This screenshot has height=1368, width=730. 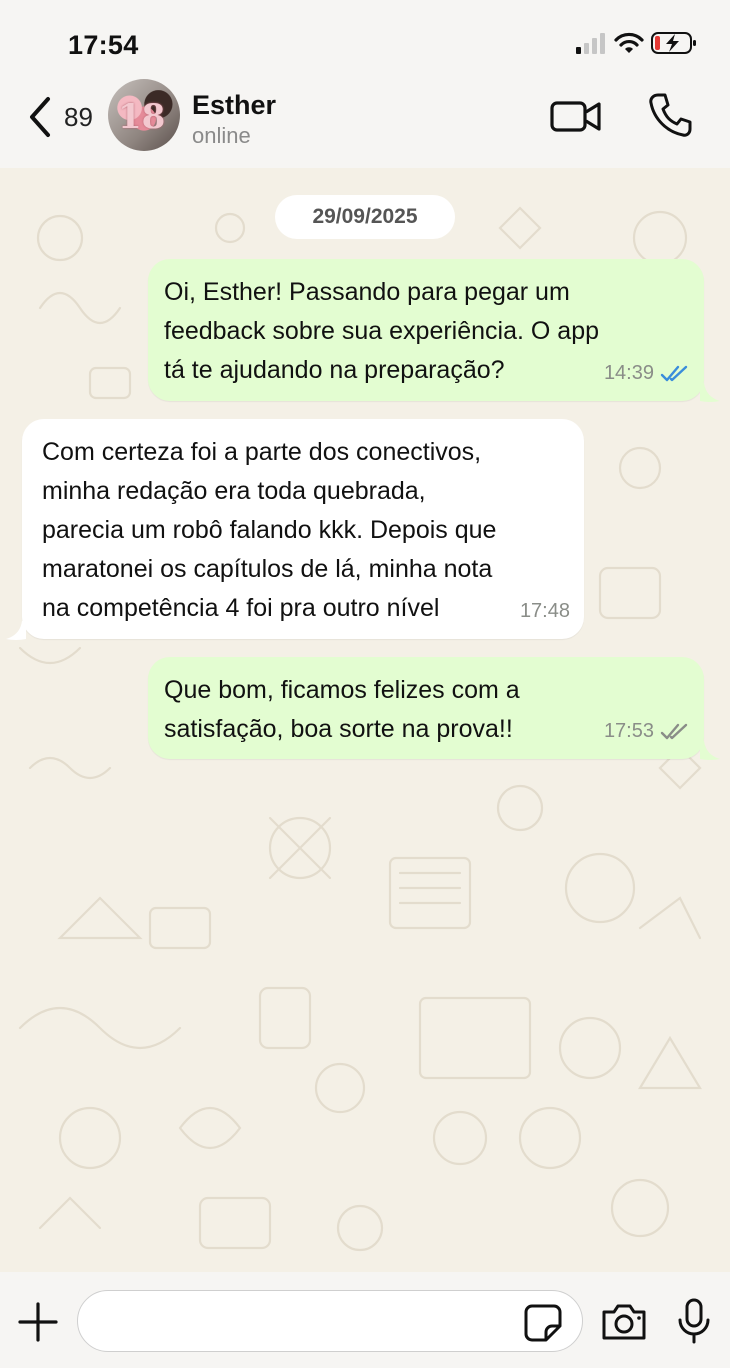 I want to click on message-time: 17:53, so click(x=628, y=731).